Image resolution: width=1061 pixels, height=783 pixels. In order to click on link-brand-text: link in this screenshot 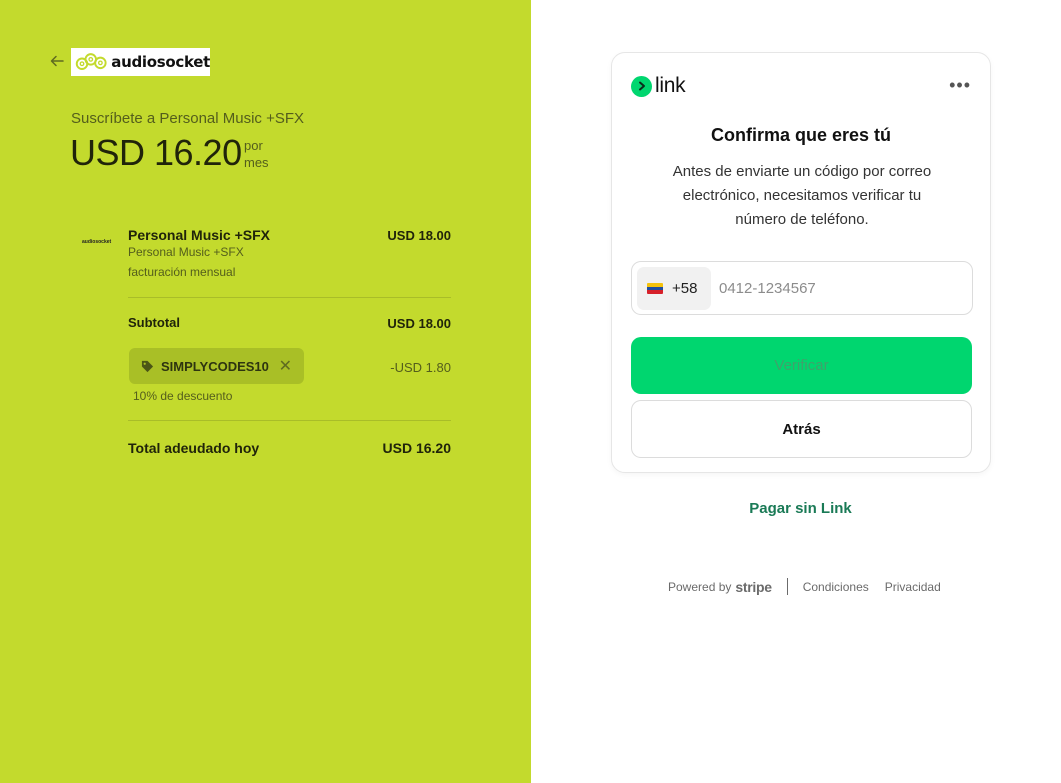, I will do `click(670, 85)`.